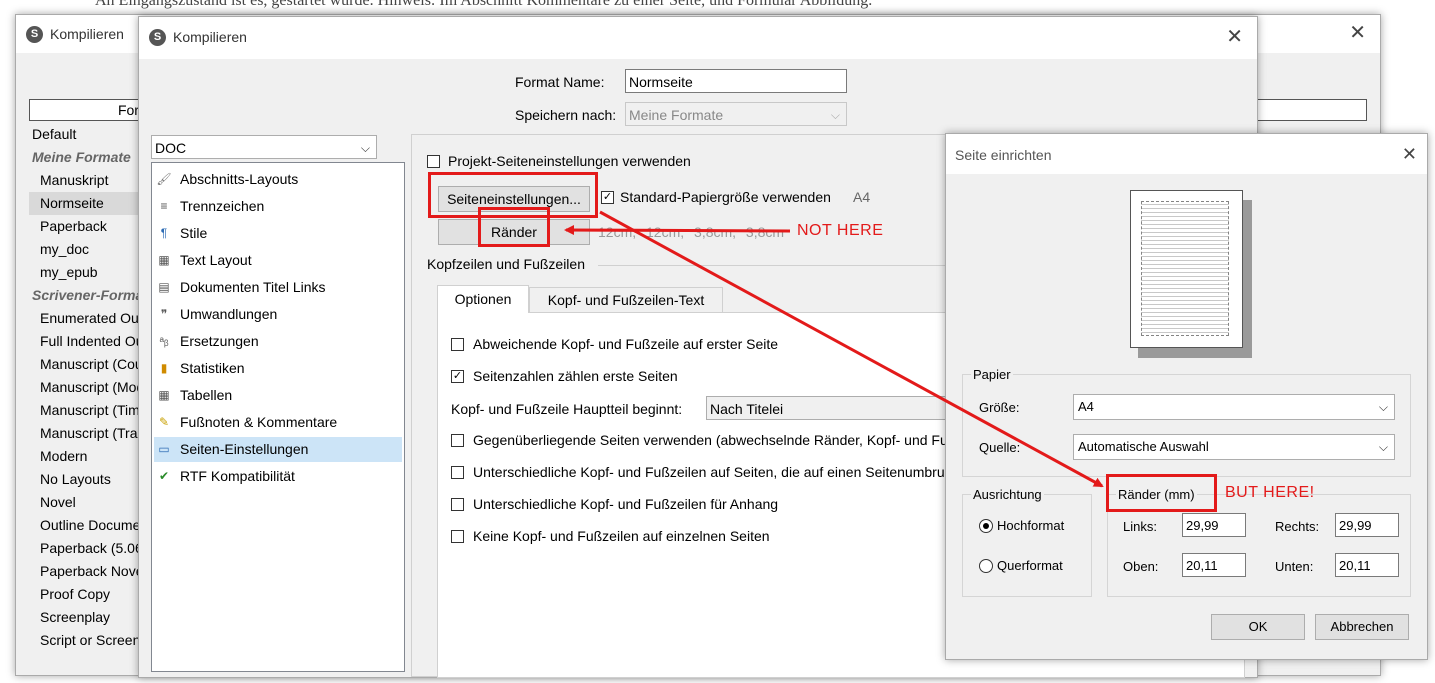 The height and width of the screenshot is (683, 1435). Describe the element at coordinates (677, 230) in the screenshot. I see `not-here-arrow` at that location.